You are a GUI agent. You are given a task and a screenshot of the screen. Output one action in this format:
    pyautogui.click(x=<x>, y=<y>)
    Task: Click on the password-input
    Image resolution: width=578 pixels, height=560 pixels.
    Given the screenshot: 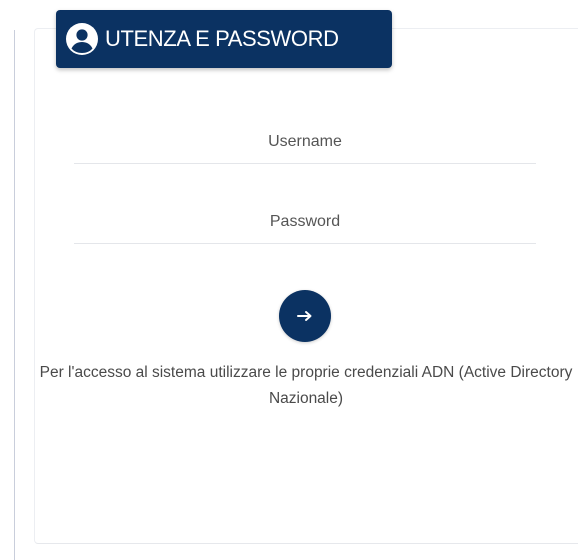 What is the action you would take?
    pyautogui.click(x=305, y=221)
    